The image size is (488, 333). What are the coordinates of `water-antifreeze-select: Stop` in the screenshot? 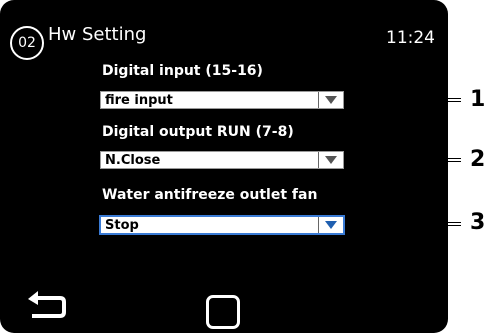 It's located at (222, 225).